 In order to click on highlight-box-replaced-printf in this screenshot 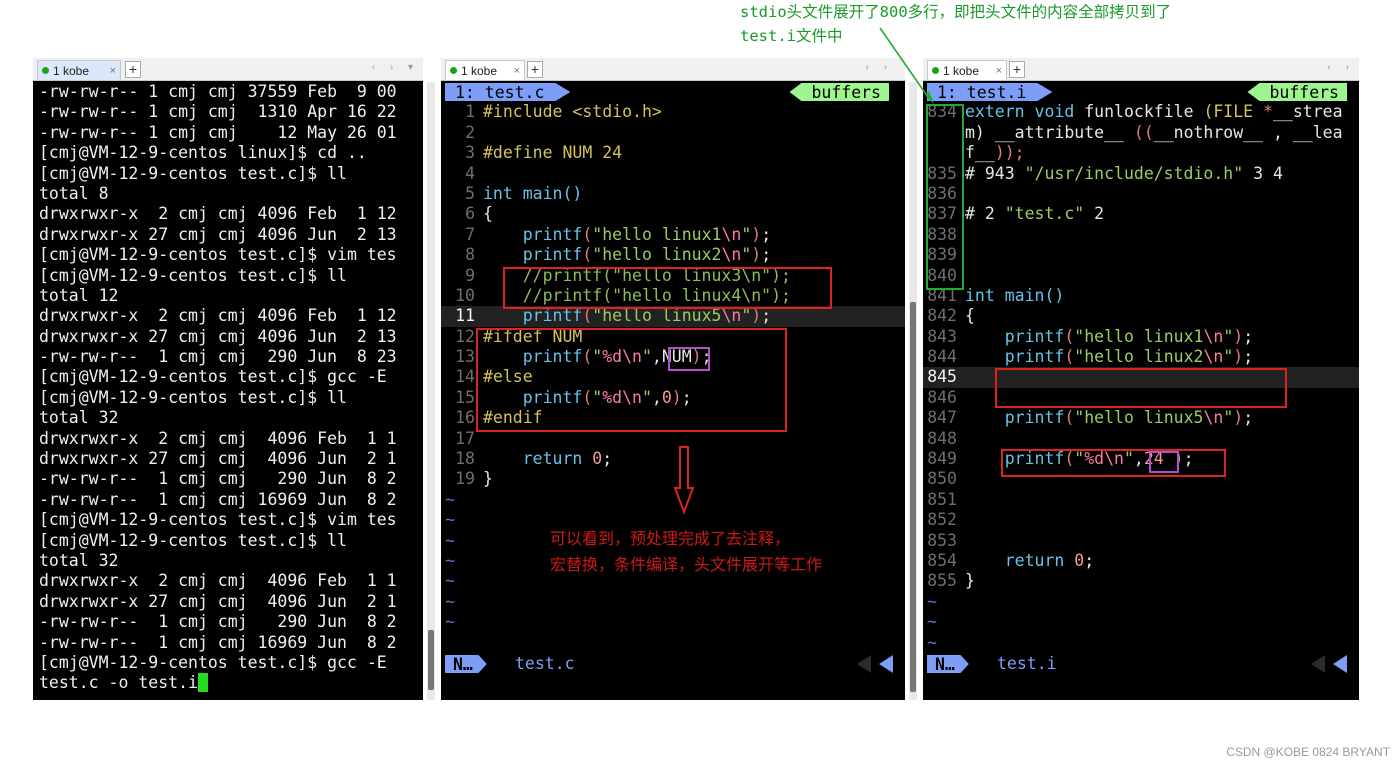, I will do `click(1113, 463)`.